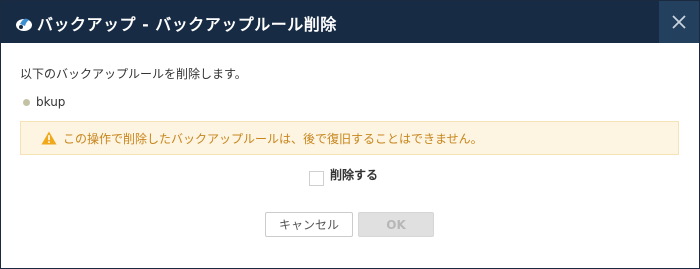  I want to click on confirm-delete-toggle: 削除する, so click(343, 177).